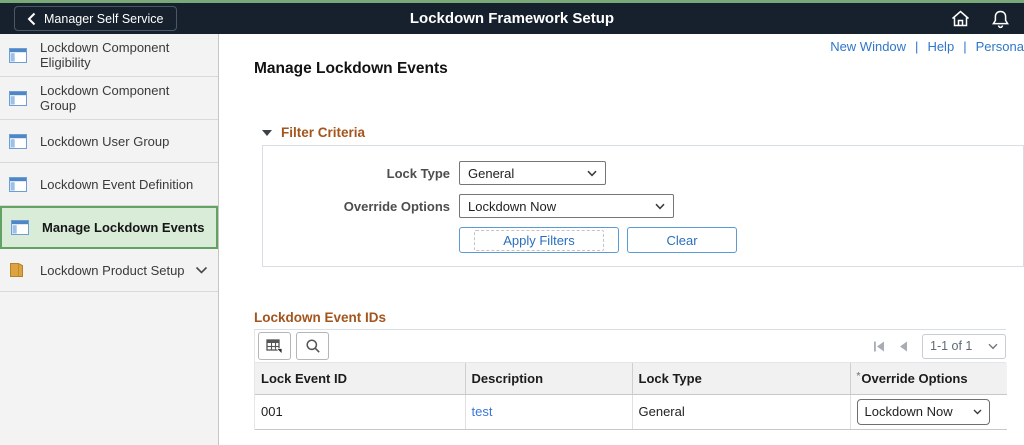 The image size is (1024, 445). What do you see at coordinates (879, 346) in the screenshot?
I see `first-page-icon` at bounding box center [879, 346].